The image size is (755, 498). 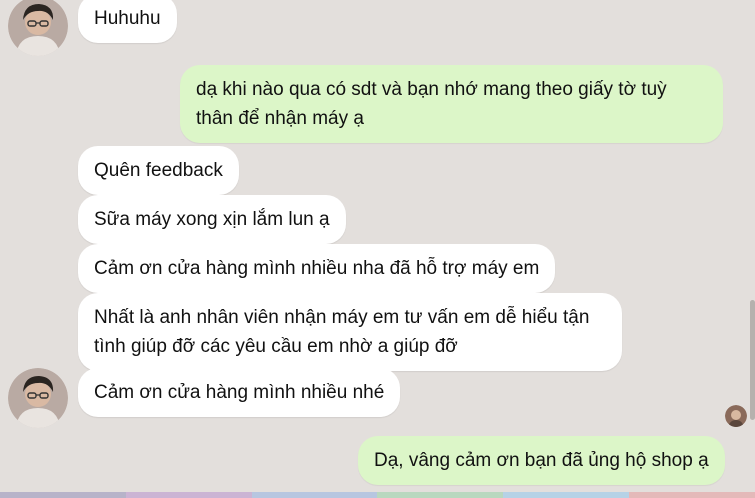 I want to click on message-bubble-incoming: Cảm ơn cửa hàng mình nhiều nhé, so click(x=239, y=392).